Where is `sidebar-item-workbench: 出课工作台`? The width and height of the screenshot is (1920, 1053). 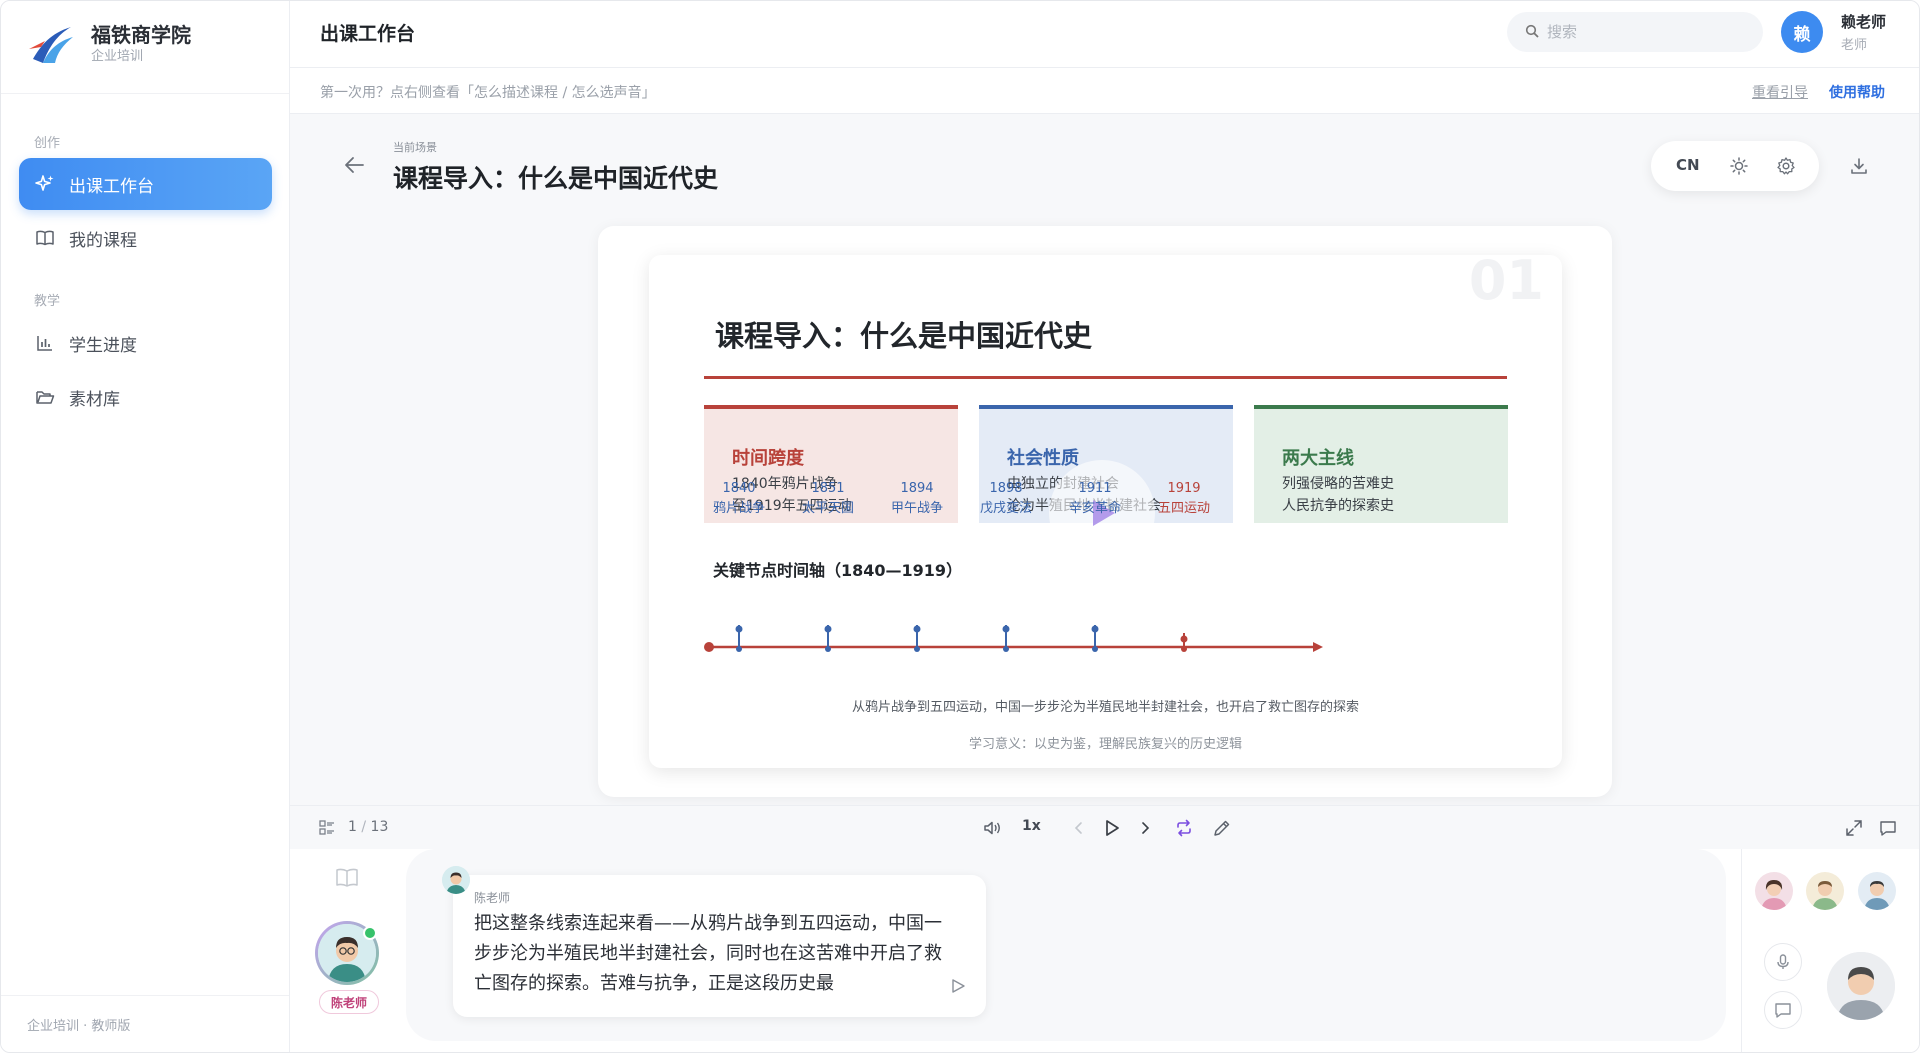 sidebar-item-workbench: 出课工作台 is located at coordinates (145, 184).